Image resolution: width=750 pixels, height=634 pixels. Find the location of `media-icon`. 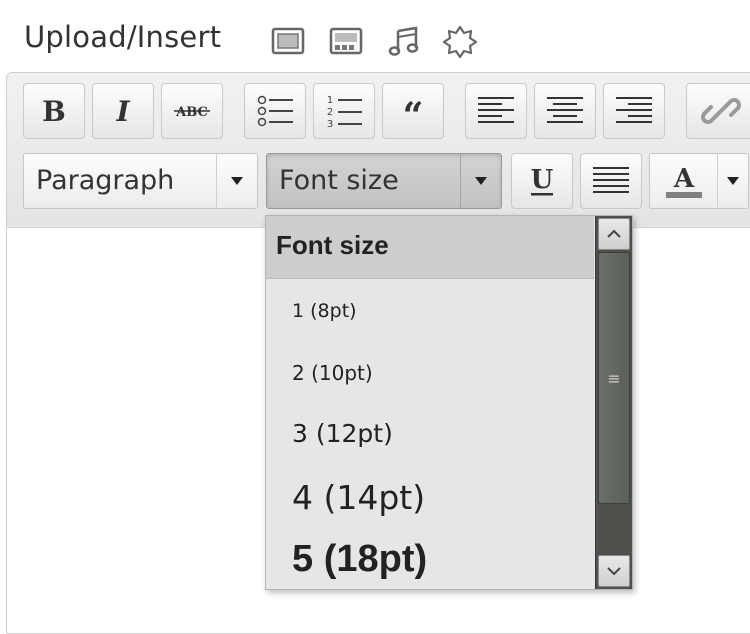

media-icon is located at coordinates (460, 41).